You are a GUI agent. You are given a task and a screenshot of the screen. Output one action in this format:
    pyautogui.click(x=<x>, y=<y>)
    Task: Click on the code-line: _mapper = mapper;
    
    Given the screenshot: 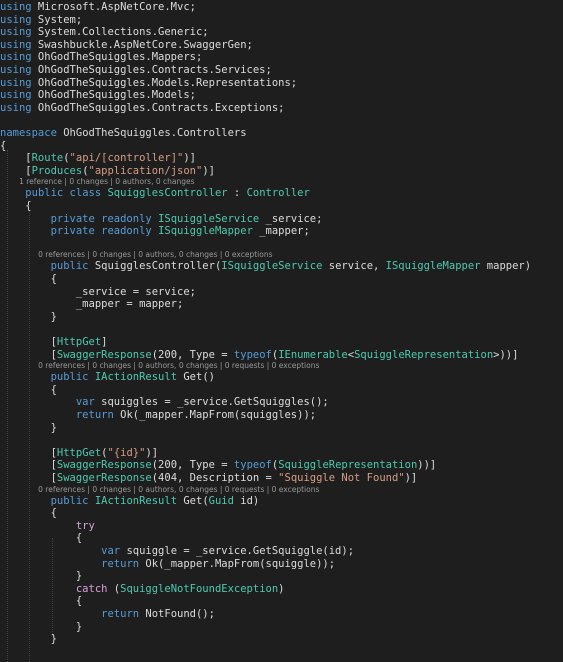 What is the action you would take?
    pyautogui.click(x=281, y=304)
    